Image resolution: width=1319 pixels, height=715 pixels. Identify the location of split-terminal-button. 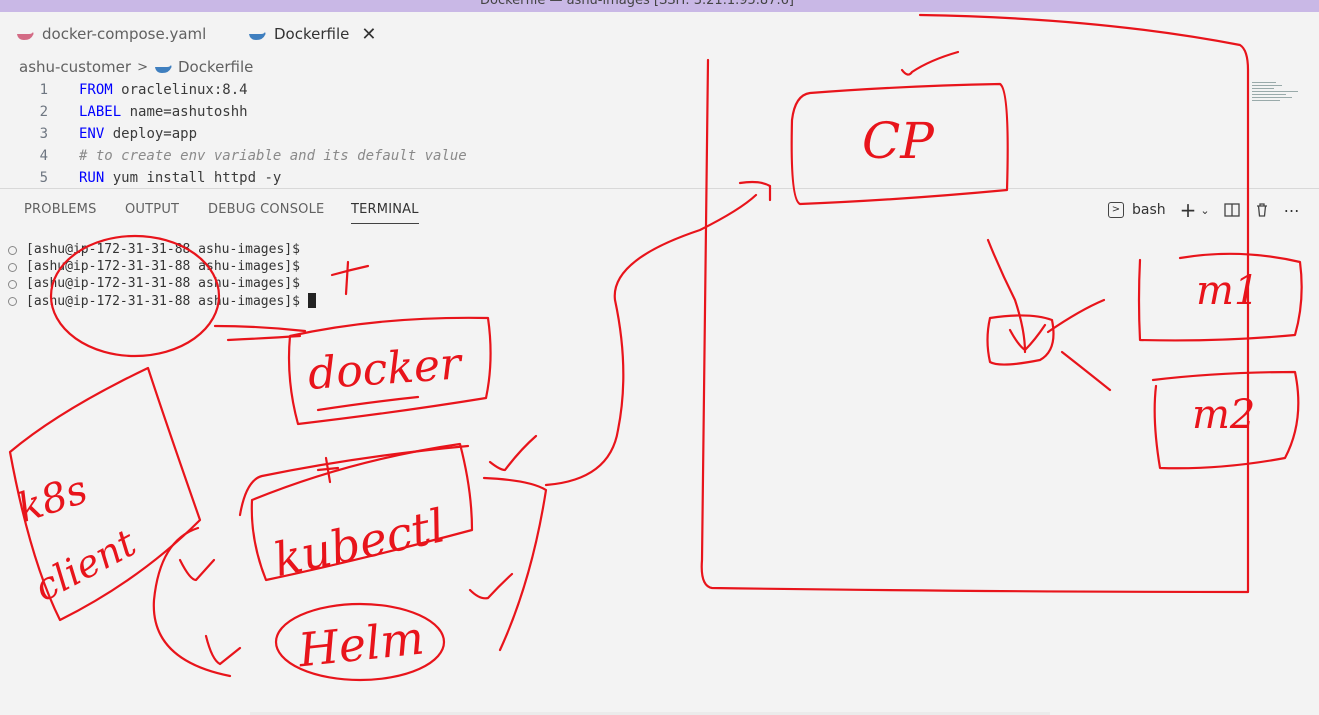
(1231, 210).